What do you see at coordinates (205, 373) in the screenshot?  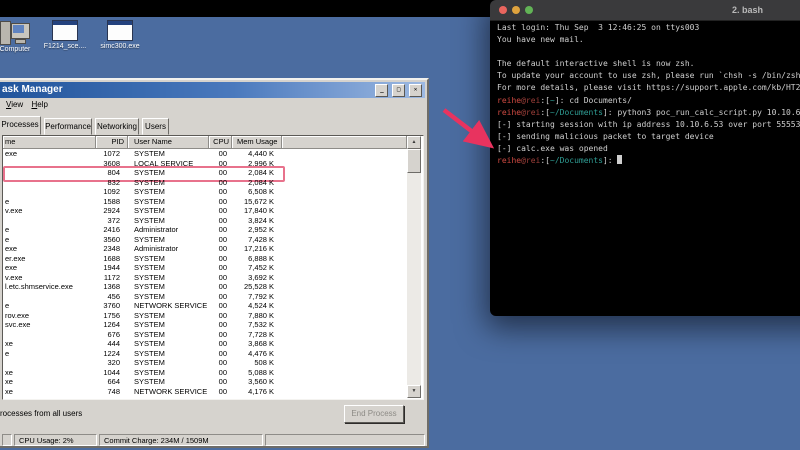 I see `process-row: xe 1044 SYSTEM 00 5,088 K` at bounding box center [205, 373].